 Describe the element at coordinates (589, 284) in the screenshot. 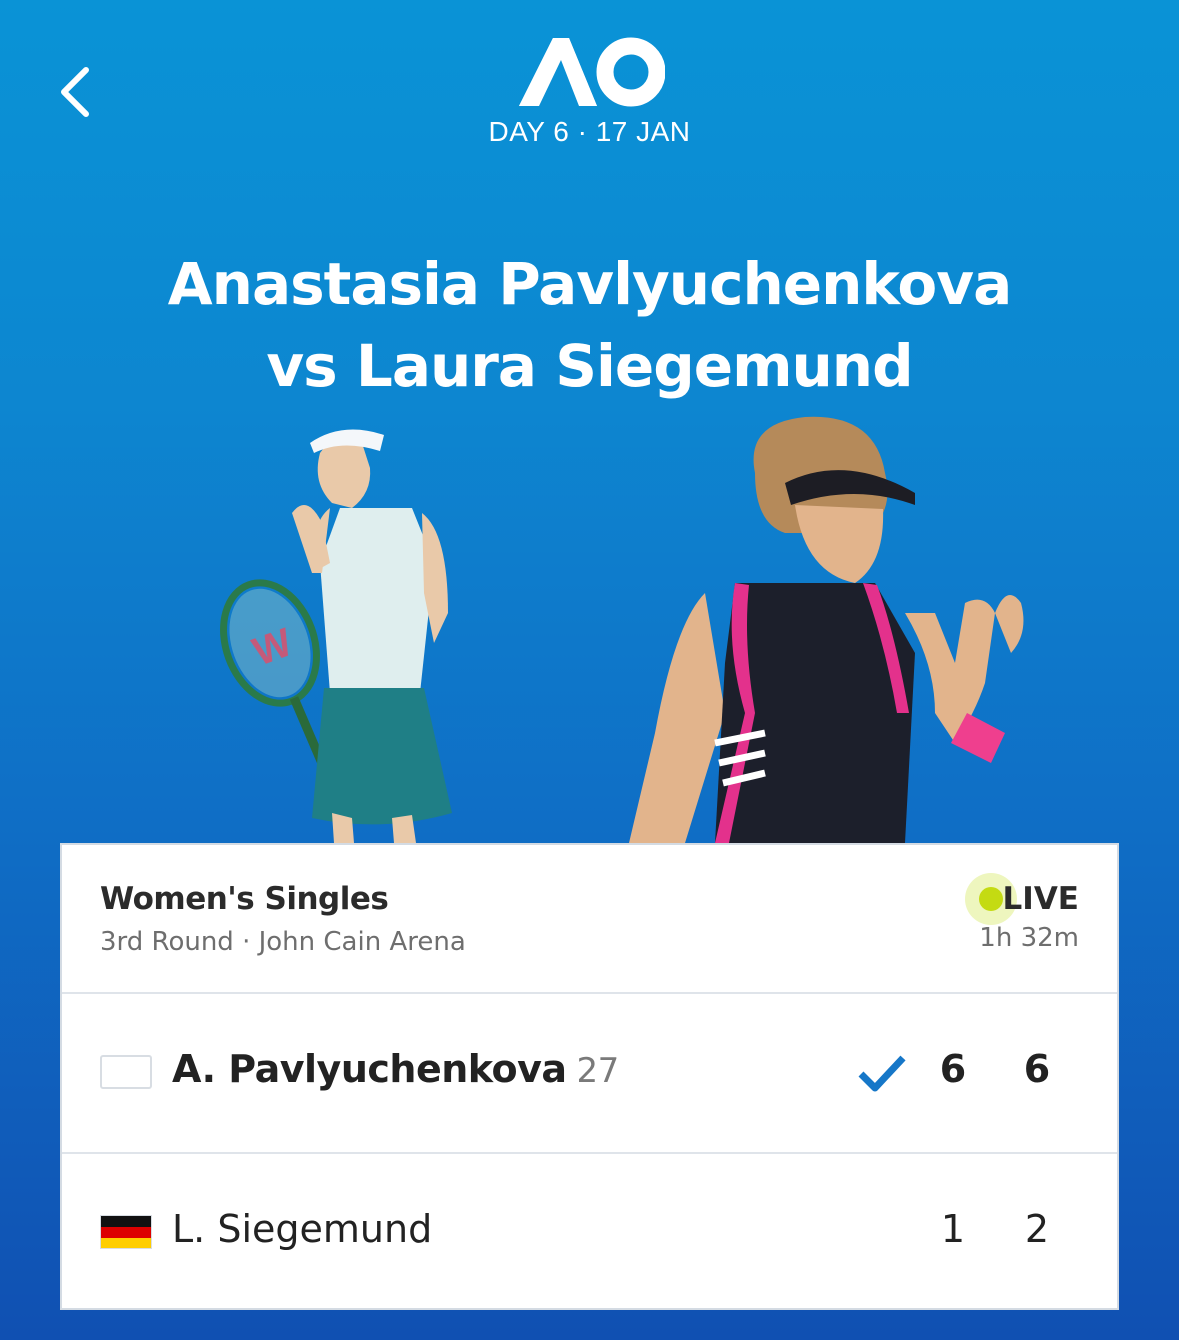

I see `match-title-line1: Anastasia Pavlyuchenkova` at that location.